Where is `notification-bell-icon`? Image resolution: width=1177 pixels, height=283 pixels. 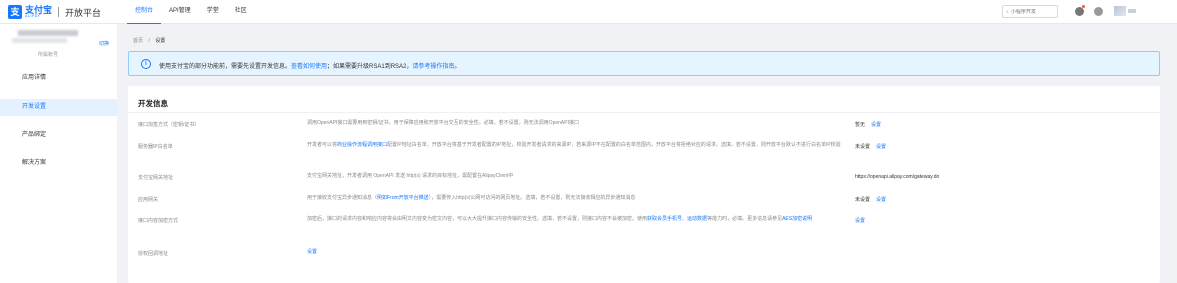 notification-bell-icon is located at coordinates (1079, 11).